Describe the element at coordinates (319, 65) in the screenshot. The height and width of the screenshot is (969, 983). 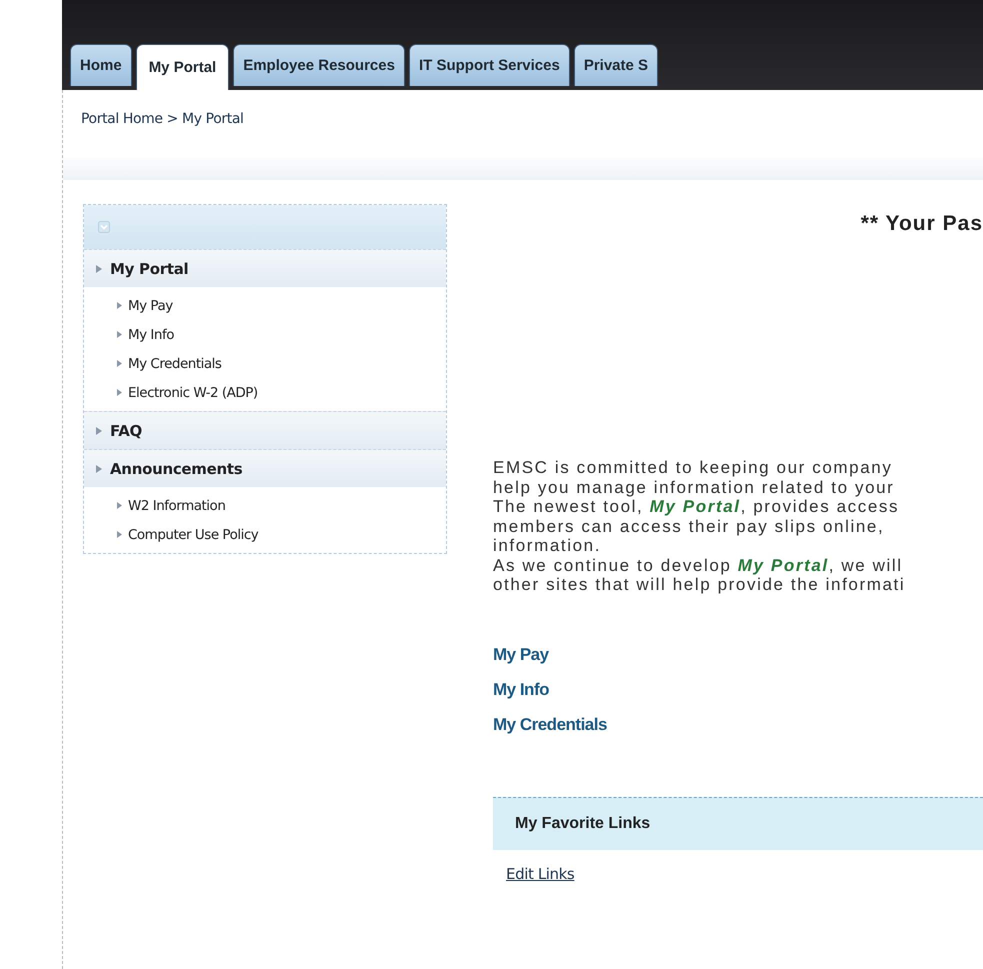
I see `nav-tab: Employee Resources` at that location.